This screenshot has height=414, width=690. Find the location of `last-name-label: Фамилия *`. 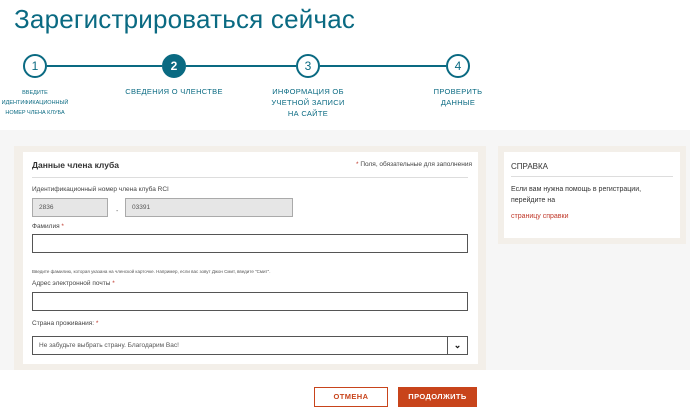

last-name-label: Фамилия * is located at coordinates (48, 226).